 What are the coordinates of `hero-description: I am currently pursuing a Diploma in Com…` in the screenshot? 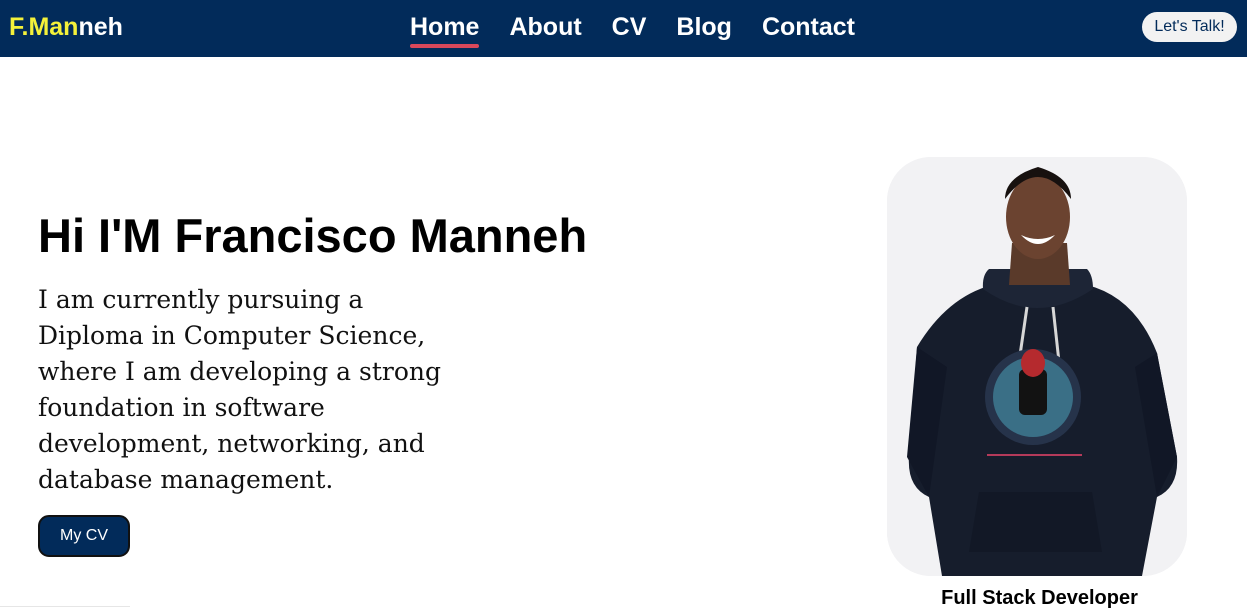 It's located at (240, 389).